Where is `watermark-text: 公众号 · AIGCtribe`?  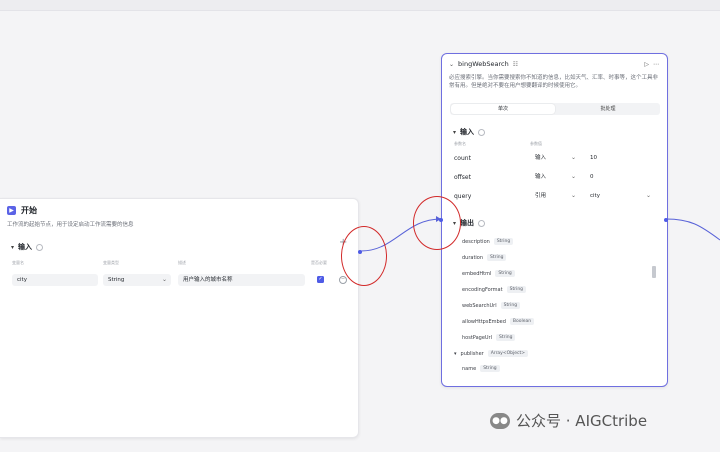
watermark-text: 公众号 · AIGCtribe is located at coordinates (582, 421).